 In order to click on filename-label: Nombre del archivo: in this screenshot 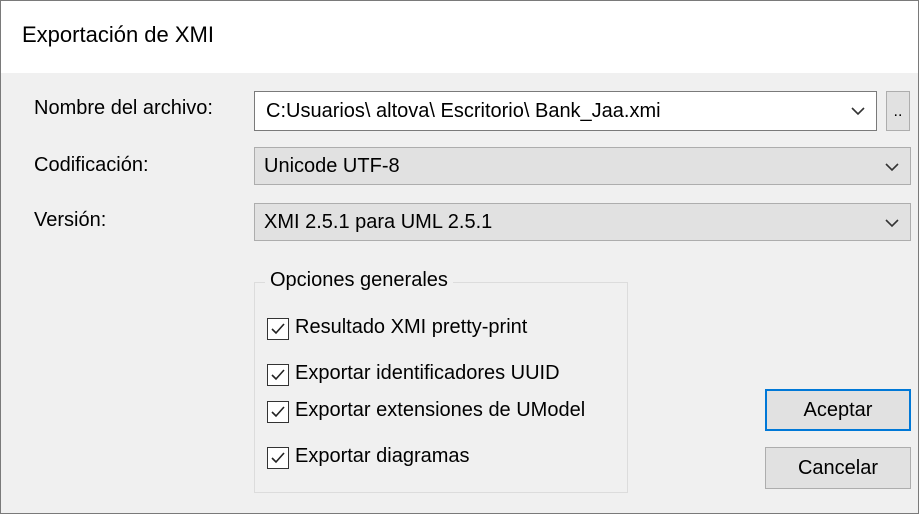, I will do `click(123, 108)`.